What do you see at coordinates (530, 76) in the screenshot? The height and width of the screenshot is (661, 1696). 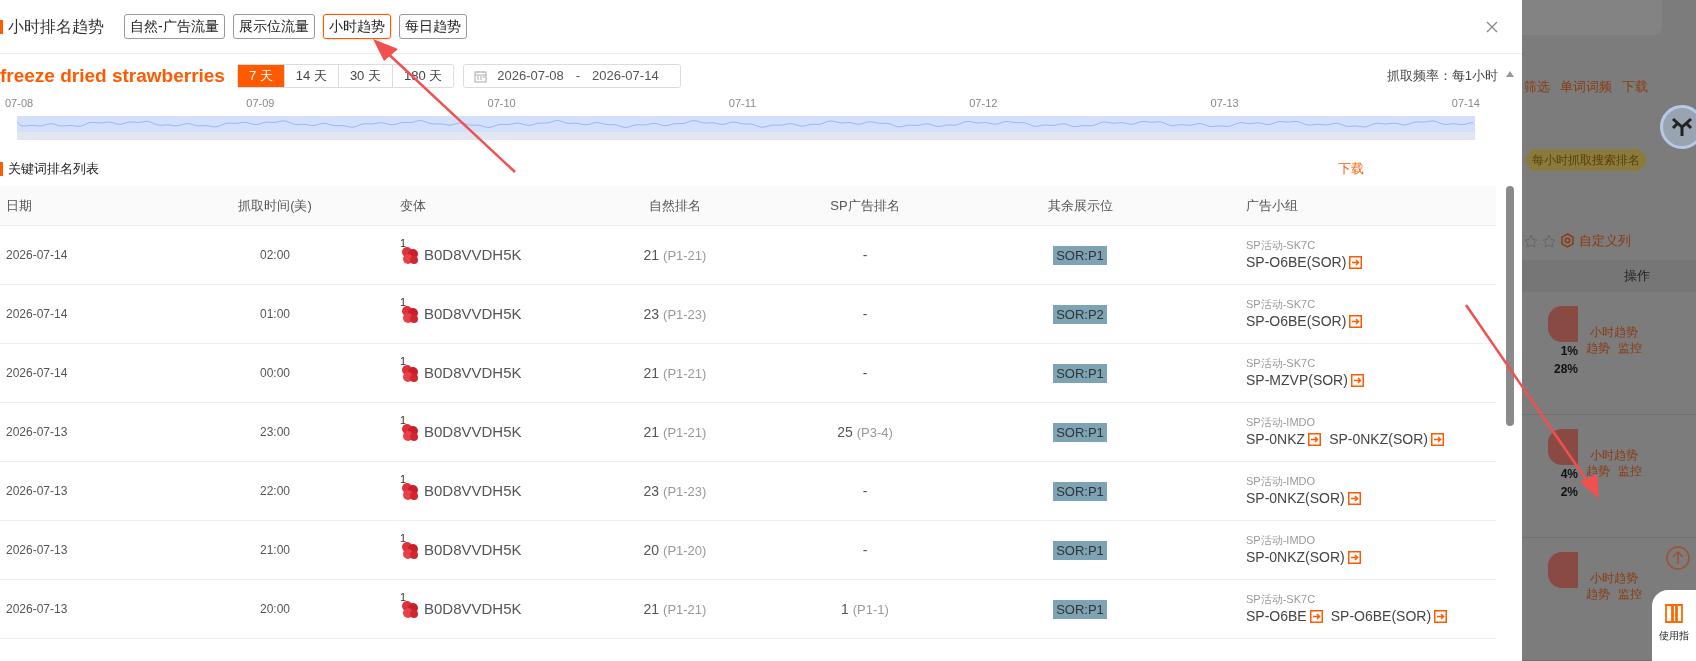 I see `start-date: 2026-07-08` at bounding box center [530, 76].